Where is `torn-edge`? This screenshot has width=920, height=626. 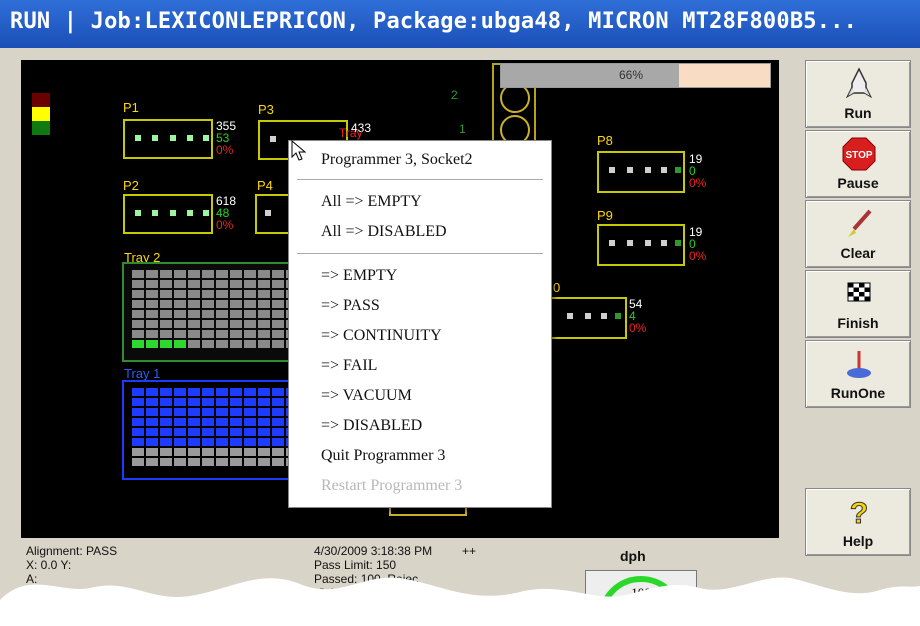
torn-edge is located at coordinates (460, 600).